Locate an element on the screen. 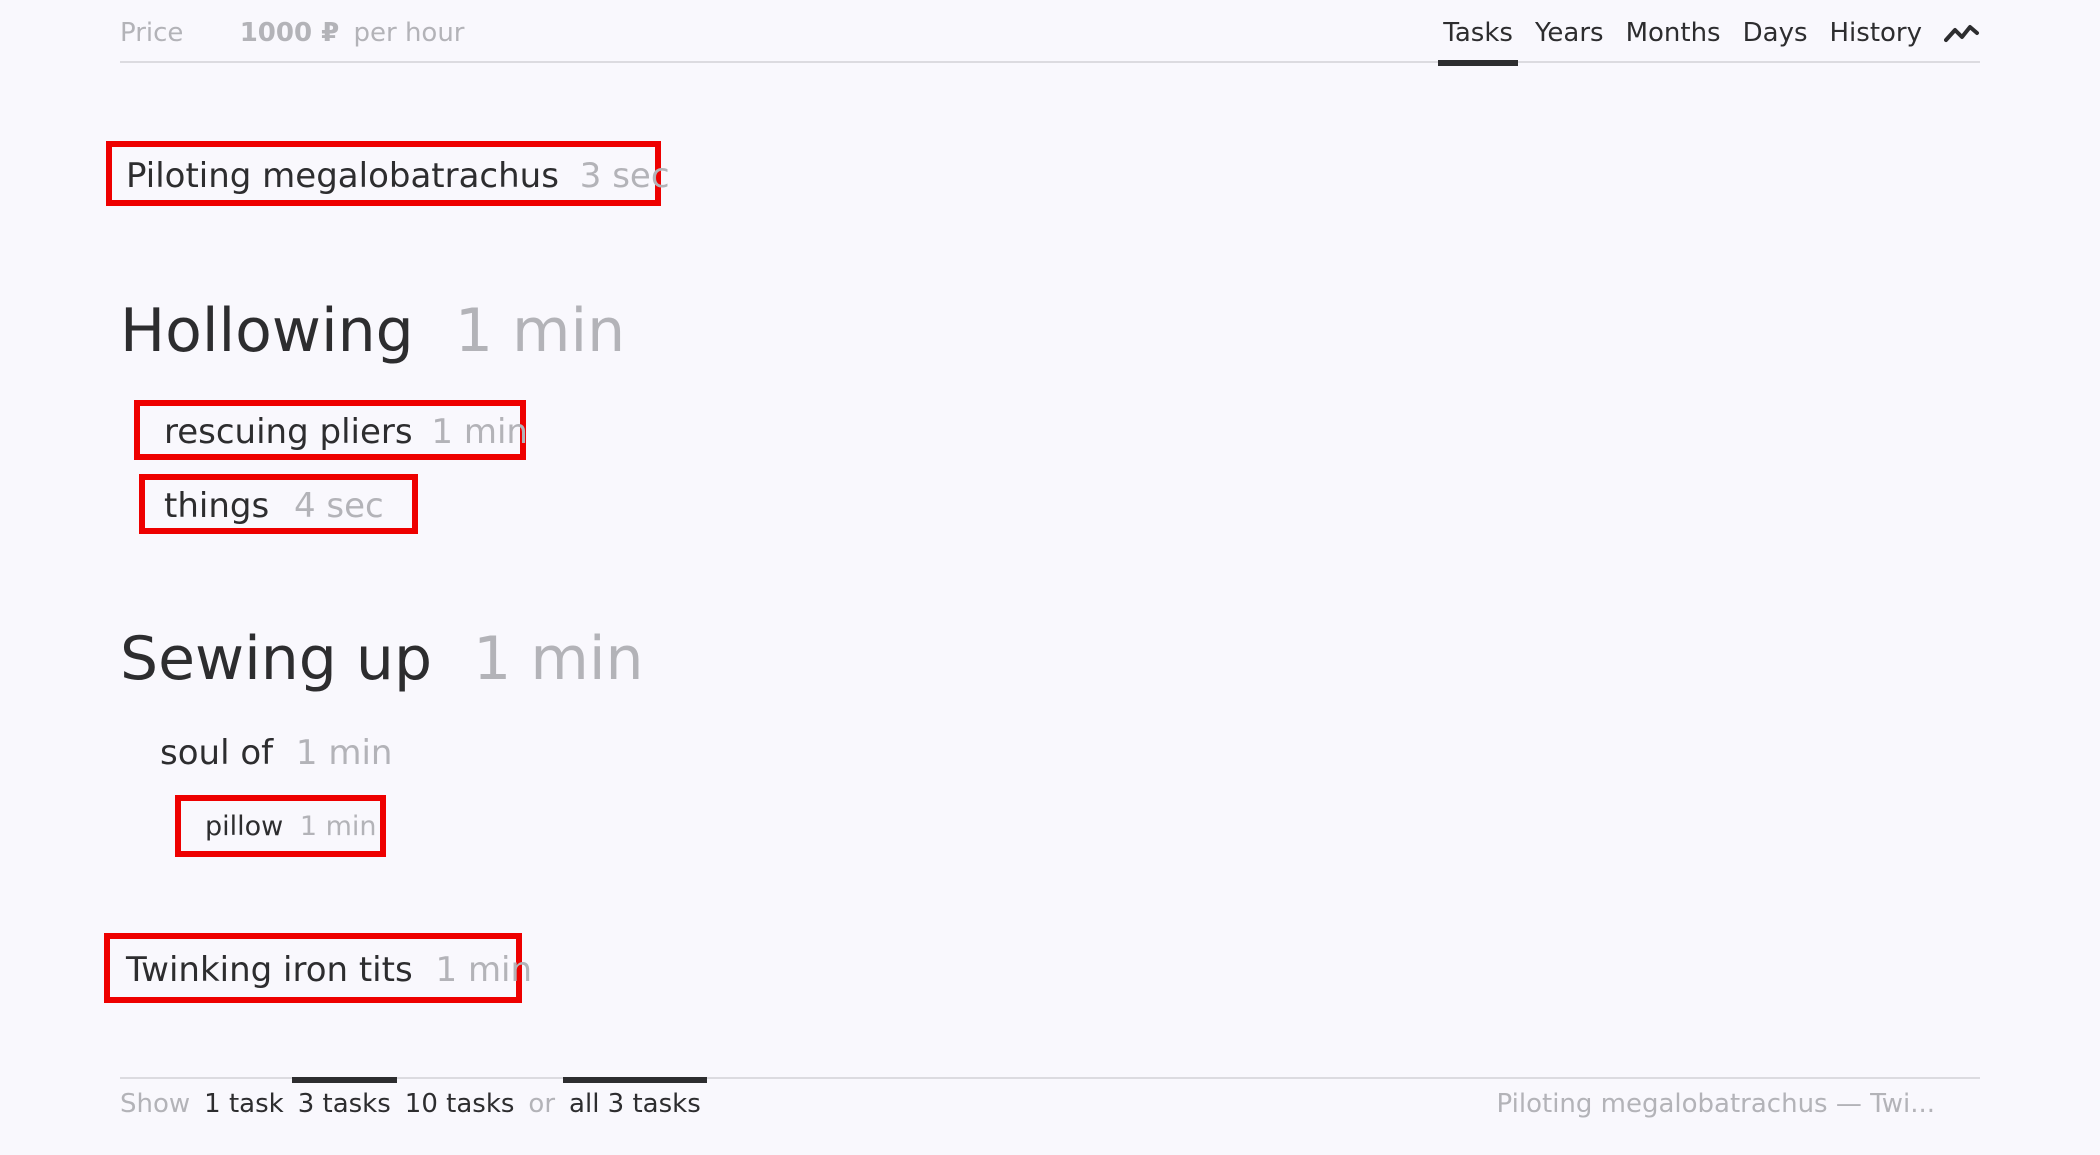  task-twinking-iron-tits: Twinking iron tits 1 min is located at coordinates (318, 968).